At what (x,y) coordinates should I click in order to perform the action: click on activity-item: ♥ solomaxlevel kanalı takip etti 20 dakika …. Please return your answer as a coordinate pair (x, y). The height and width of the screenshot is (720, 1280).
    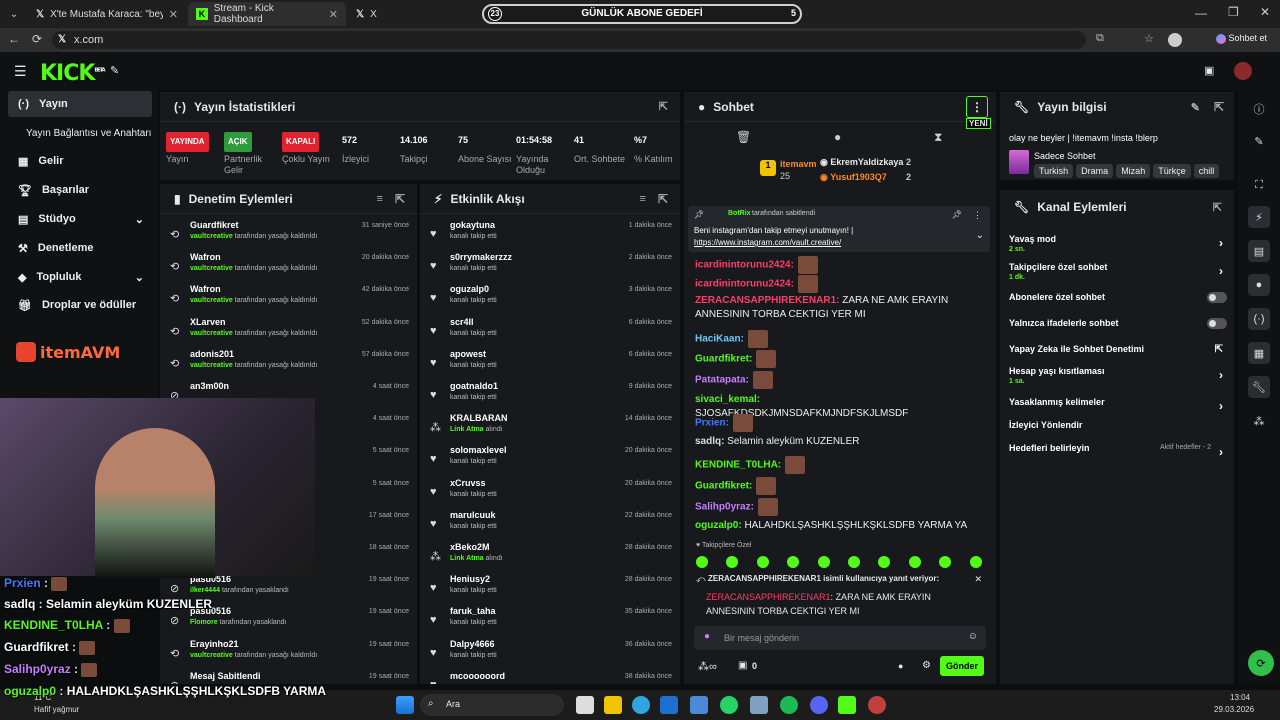
    Looking at the image, I should click on (550, 459).